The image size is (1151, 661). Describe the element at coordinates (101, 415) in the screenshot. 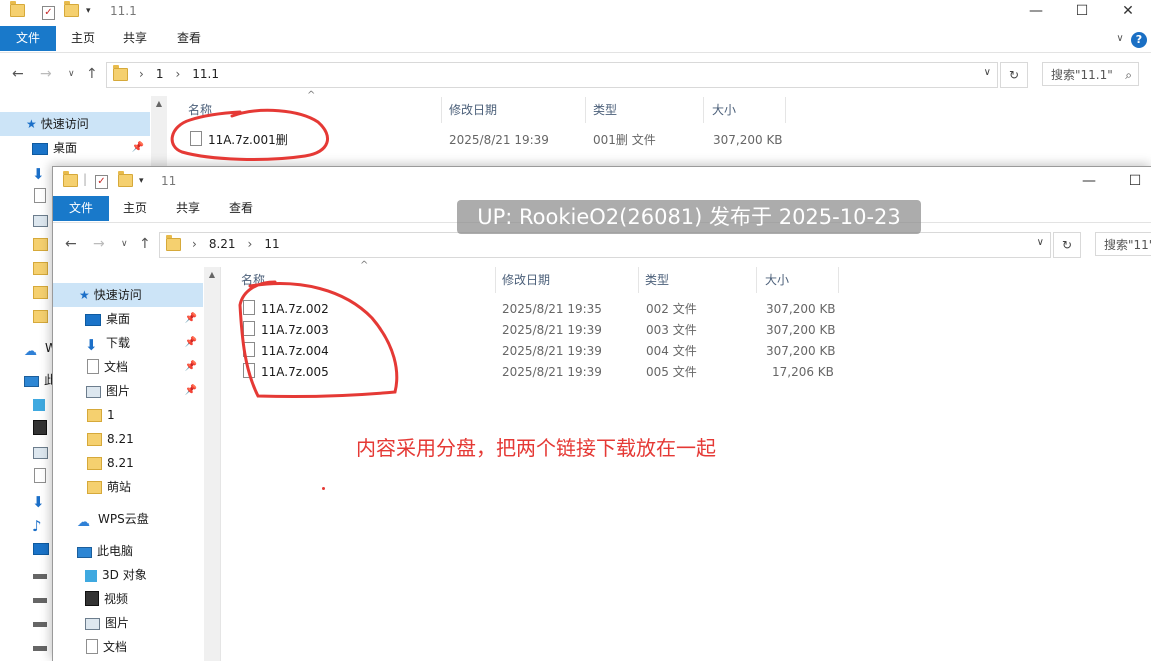

I see `nav-folder-1: 1` at that location.